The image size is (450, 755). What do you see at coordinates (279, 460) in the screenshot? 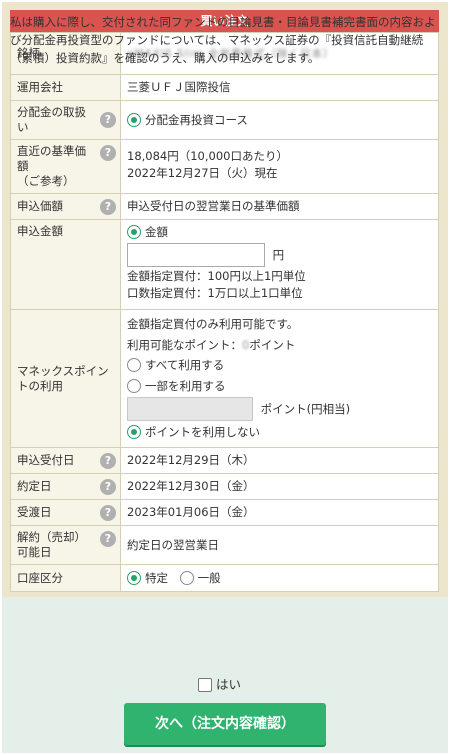
I see `order-date-value: 2022年12月29日（木）` at bounding box center [279, 460].